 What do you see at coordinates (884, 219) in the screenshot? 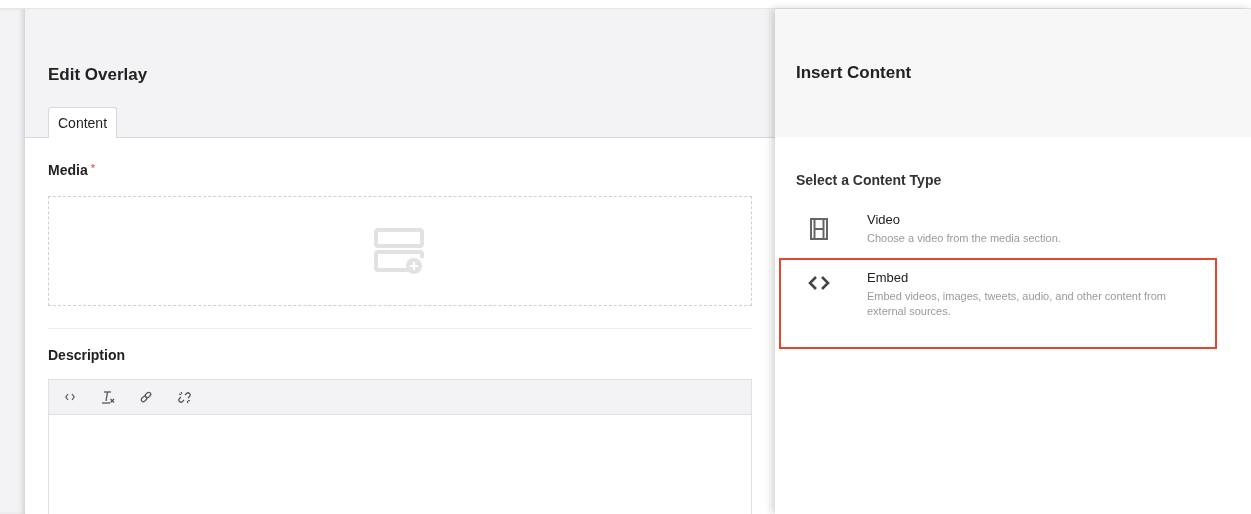
I see `option-title: Video` at bounding box center [884, 219].